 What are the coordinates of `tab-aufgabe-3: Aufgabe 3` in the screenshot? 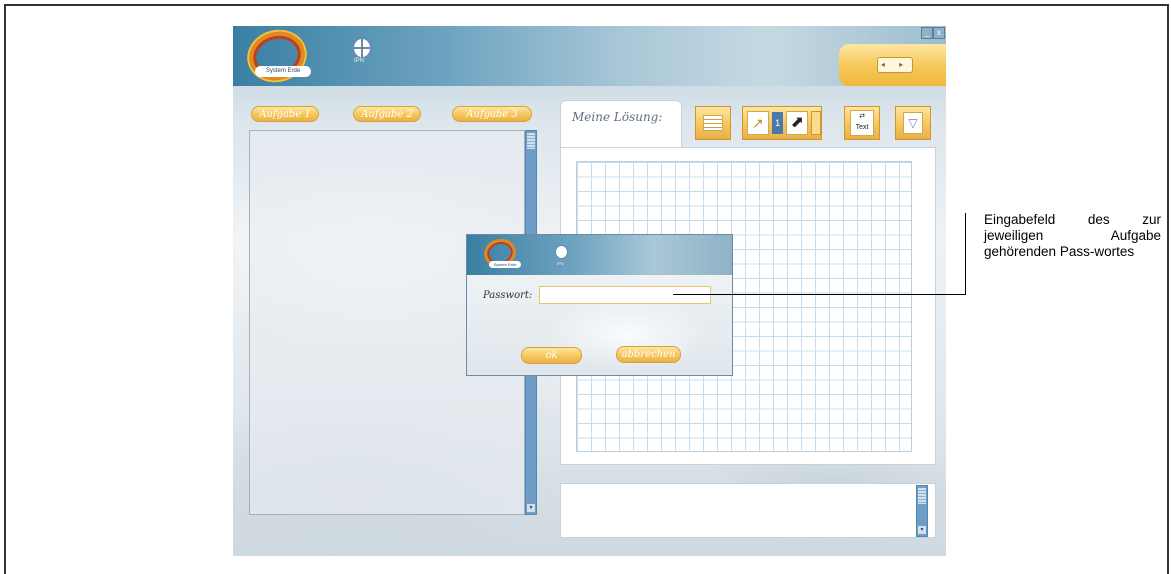 It's located at (492, 114).